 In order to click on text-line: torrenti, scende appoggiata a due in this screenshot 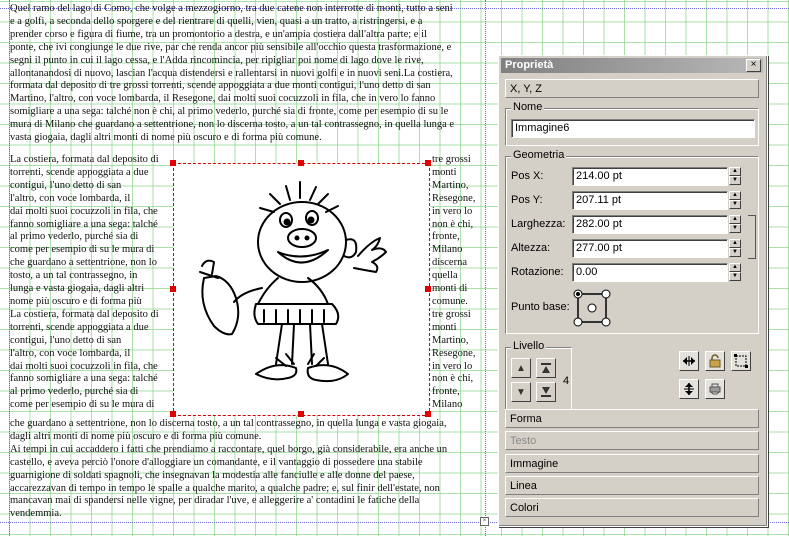, I will do `click(79, 327)`.